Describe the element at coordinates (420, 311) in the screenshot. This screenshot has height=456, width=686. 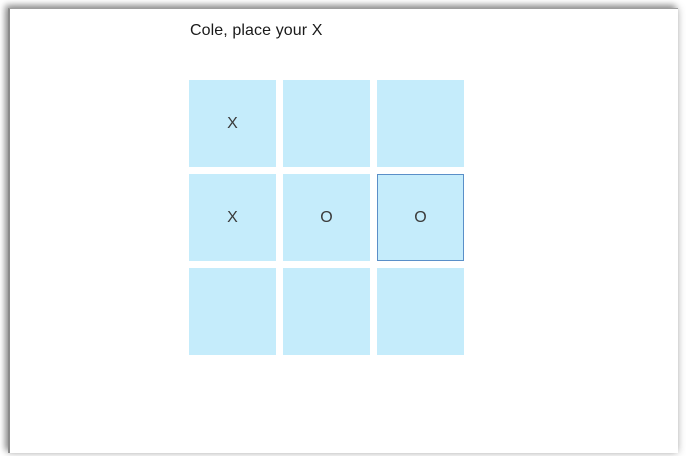
I see `board-cell-r3-c3` at that location.